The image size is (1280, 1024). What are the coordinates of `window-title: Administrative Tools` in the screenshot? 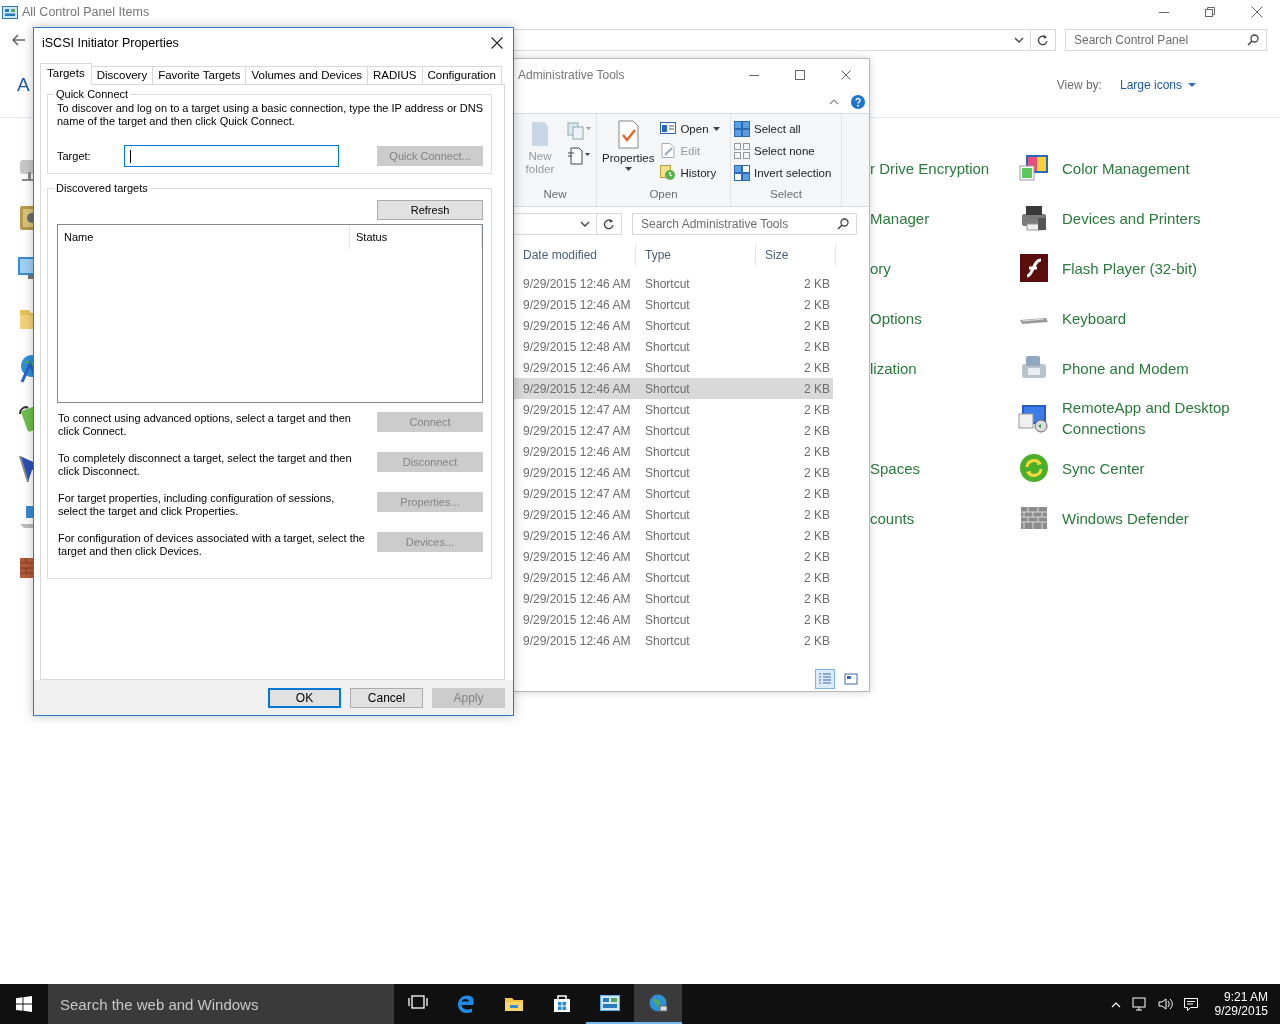 It's located at (571, 75).